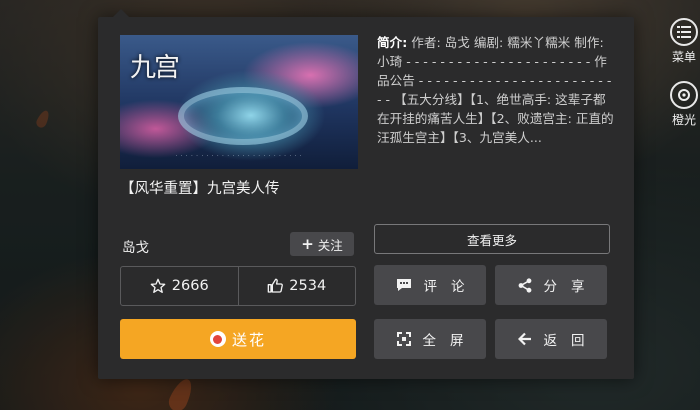 This screenshot has height=410, width=700. What do you see at coordinates (683, 120) in the screenshot?
I see `side-menu-label: 橙光` at bounding box center [683, 120].